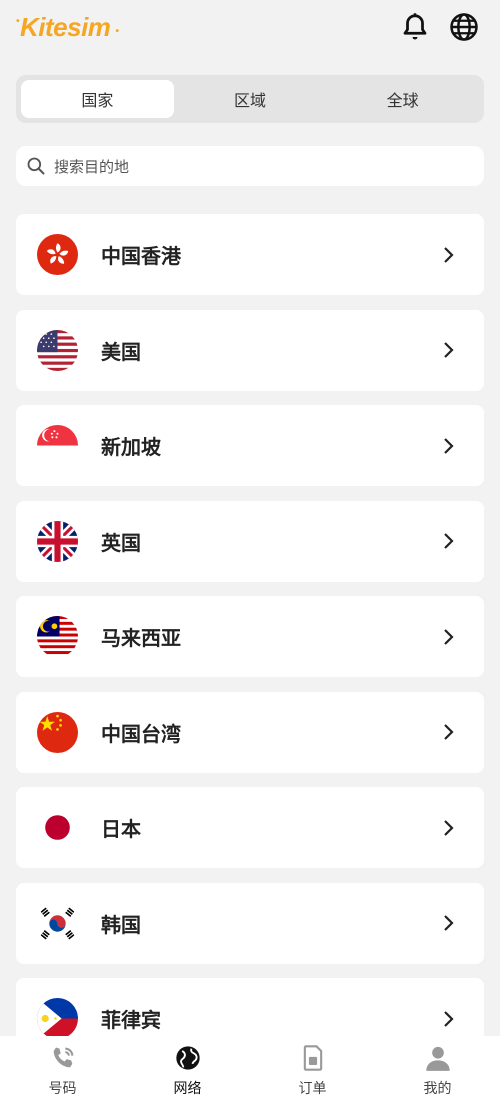 The height and width of the screenshot is (1104, 500). I want to click on region-segment-control: 国家 区域 全球, so click(250, 99).